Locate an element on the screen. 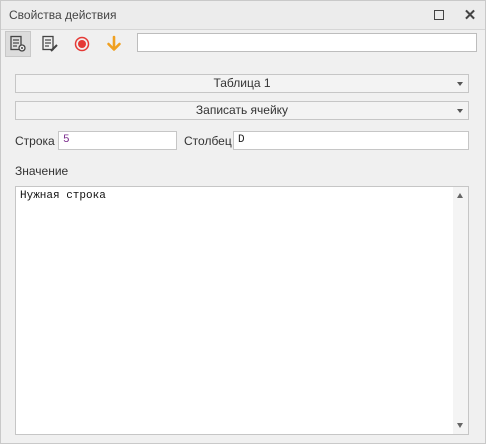 The height and width of the screenshot is (444, 486). document-gear-icon is located at coordinates (18, 43).